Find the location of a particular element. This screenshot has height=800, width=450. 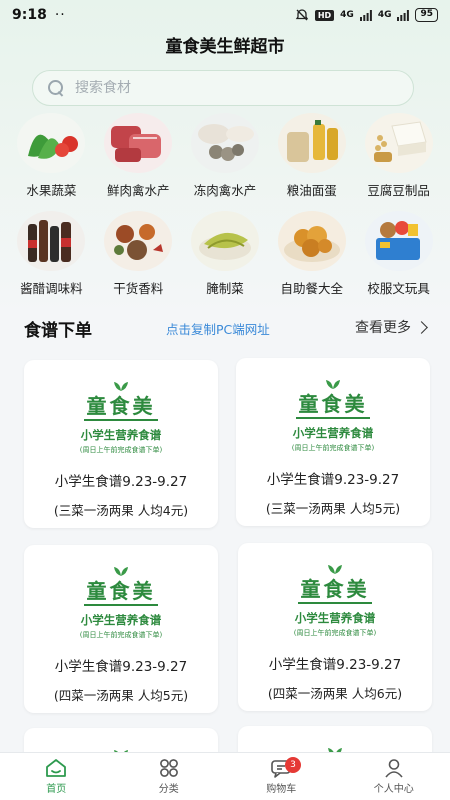

tab-cart: 3 购物车 is located at coordinates (281, 776).